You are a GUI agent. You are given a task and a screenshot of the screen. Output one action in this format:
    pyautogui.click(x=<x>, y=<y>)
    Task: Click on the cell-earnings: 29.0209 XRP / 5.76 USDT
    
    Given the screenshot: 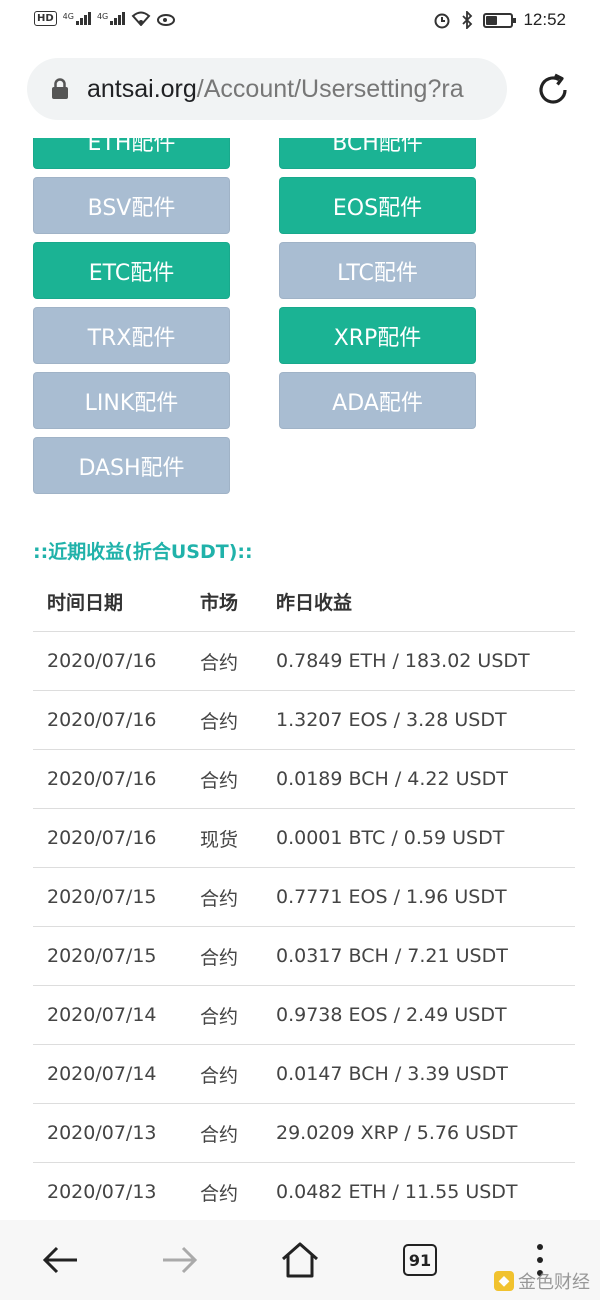 What is the action you would take?
    pyautogui.click(x=397, y=1133)
    